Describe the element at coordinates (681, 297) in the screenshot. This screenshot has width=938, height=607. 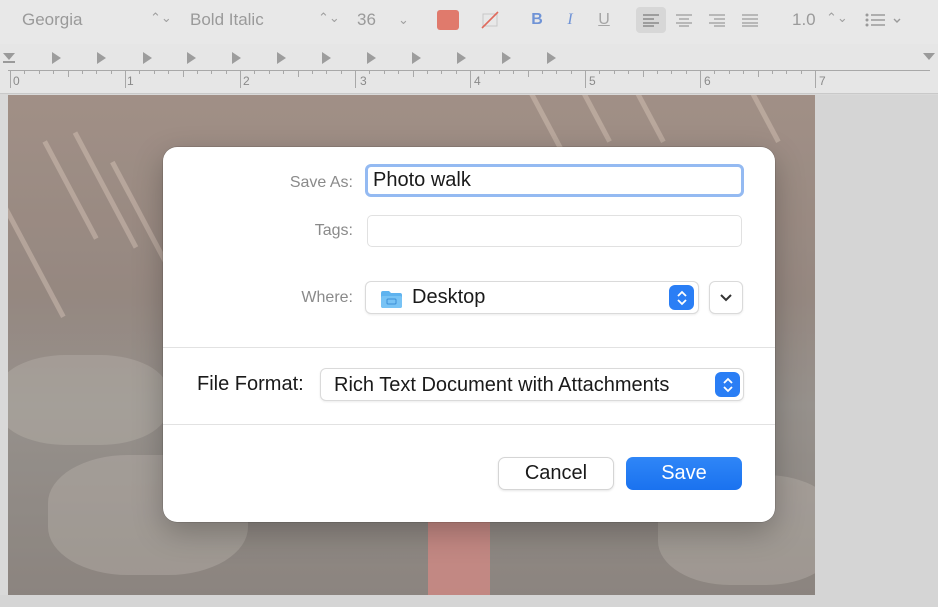
I see `where-stepper-icon` at that location.